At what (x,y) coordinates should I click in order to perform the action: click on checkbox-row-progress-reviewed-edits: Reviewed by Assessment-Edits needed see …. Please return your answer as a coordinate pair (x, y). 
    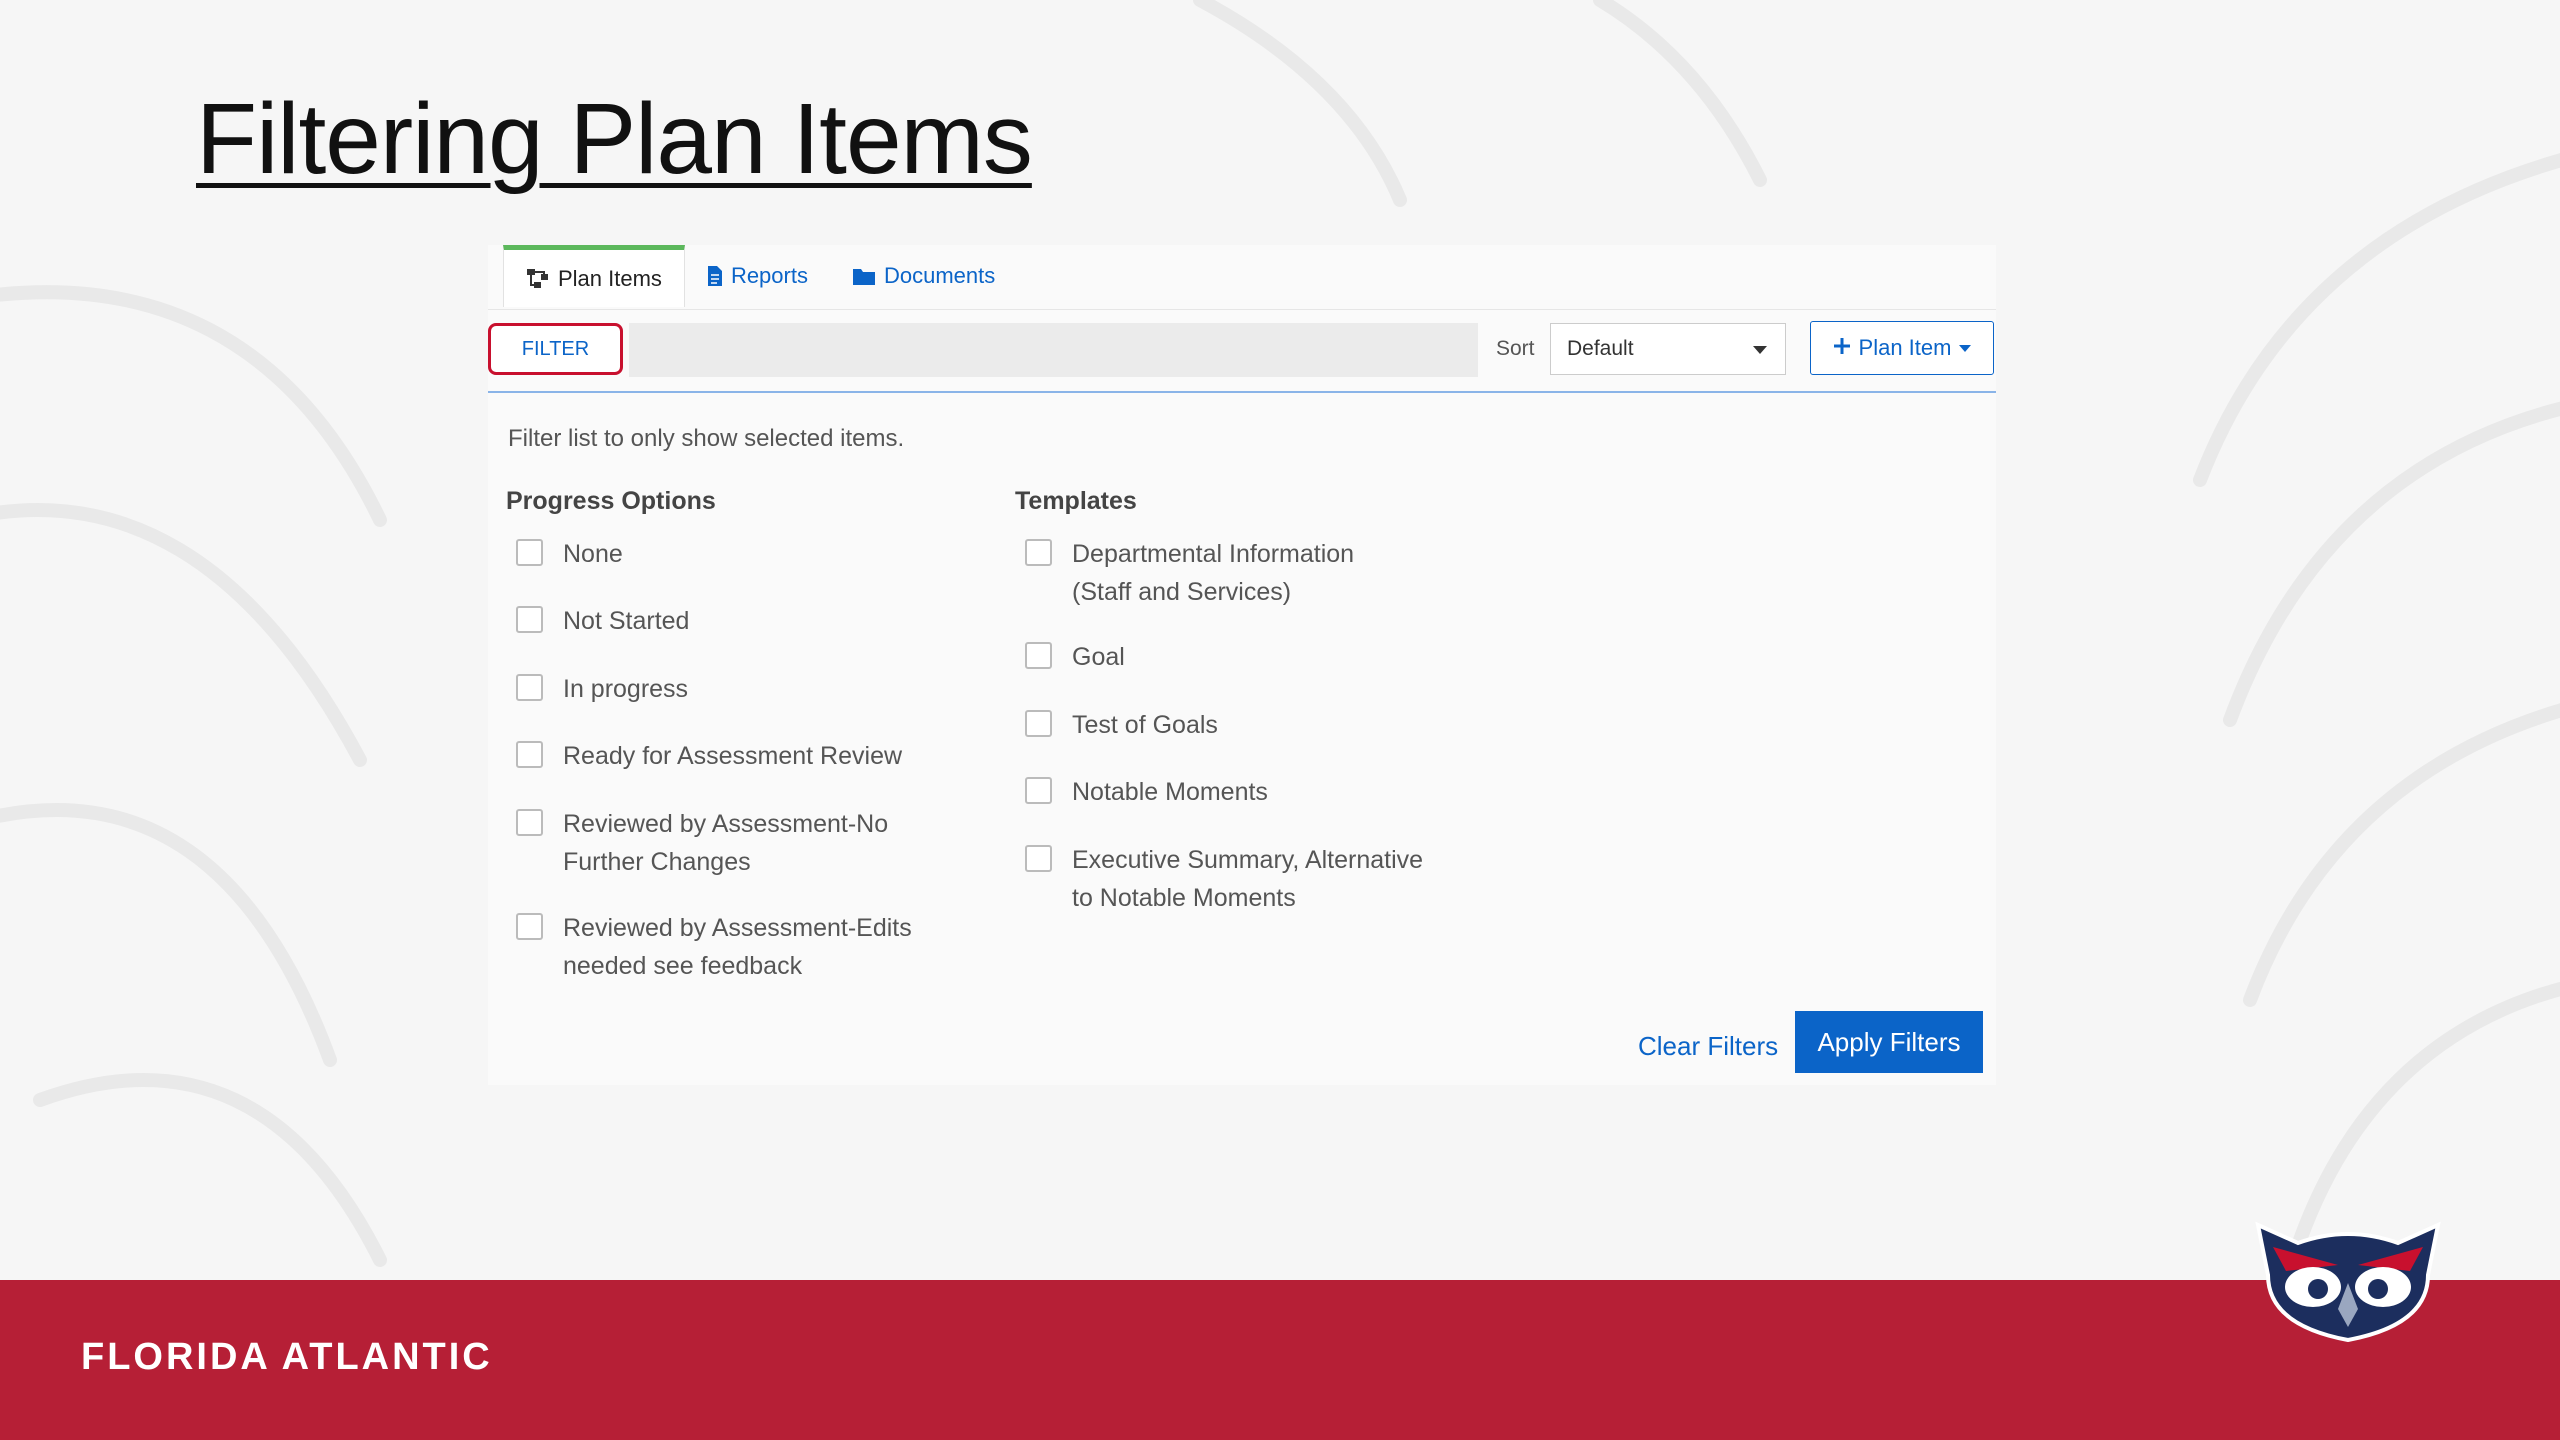
    Looking at the image, I should click on (714, 947).